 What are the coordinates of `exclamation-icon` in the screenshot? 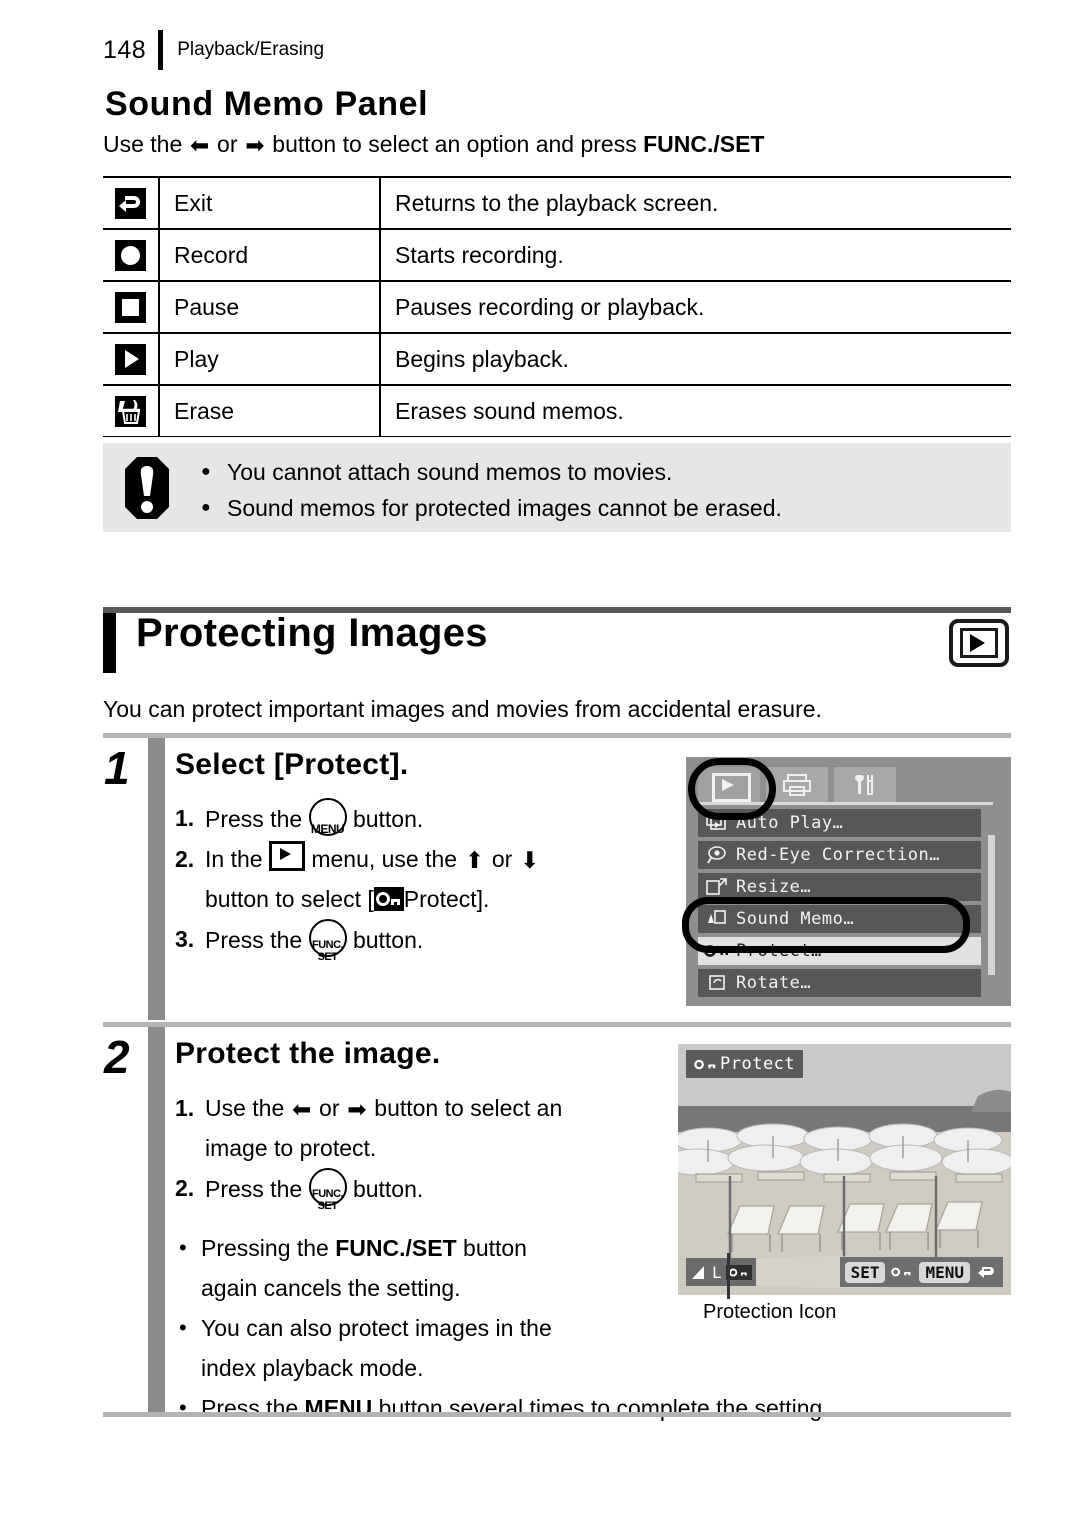 It's located at (147, 488).